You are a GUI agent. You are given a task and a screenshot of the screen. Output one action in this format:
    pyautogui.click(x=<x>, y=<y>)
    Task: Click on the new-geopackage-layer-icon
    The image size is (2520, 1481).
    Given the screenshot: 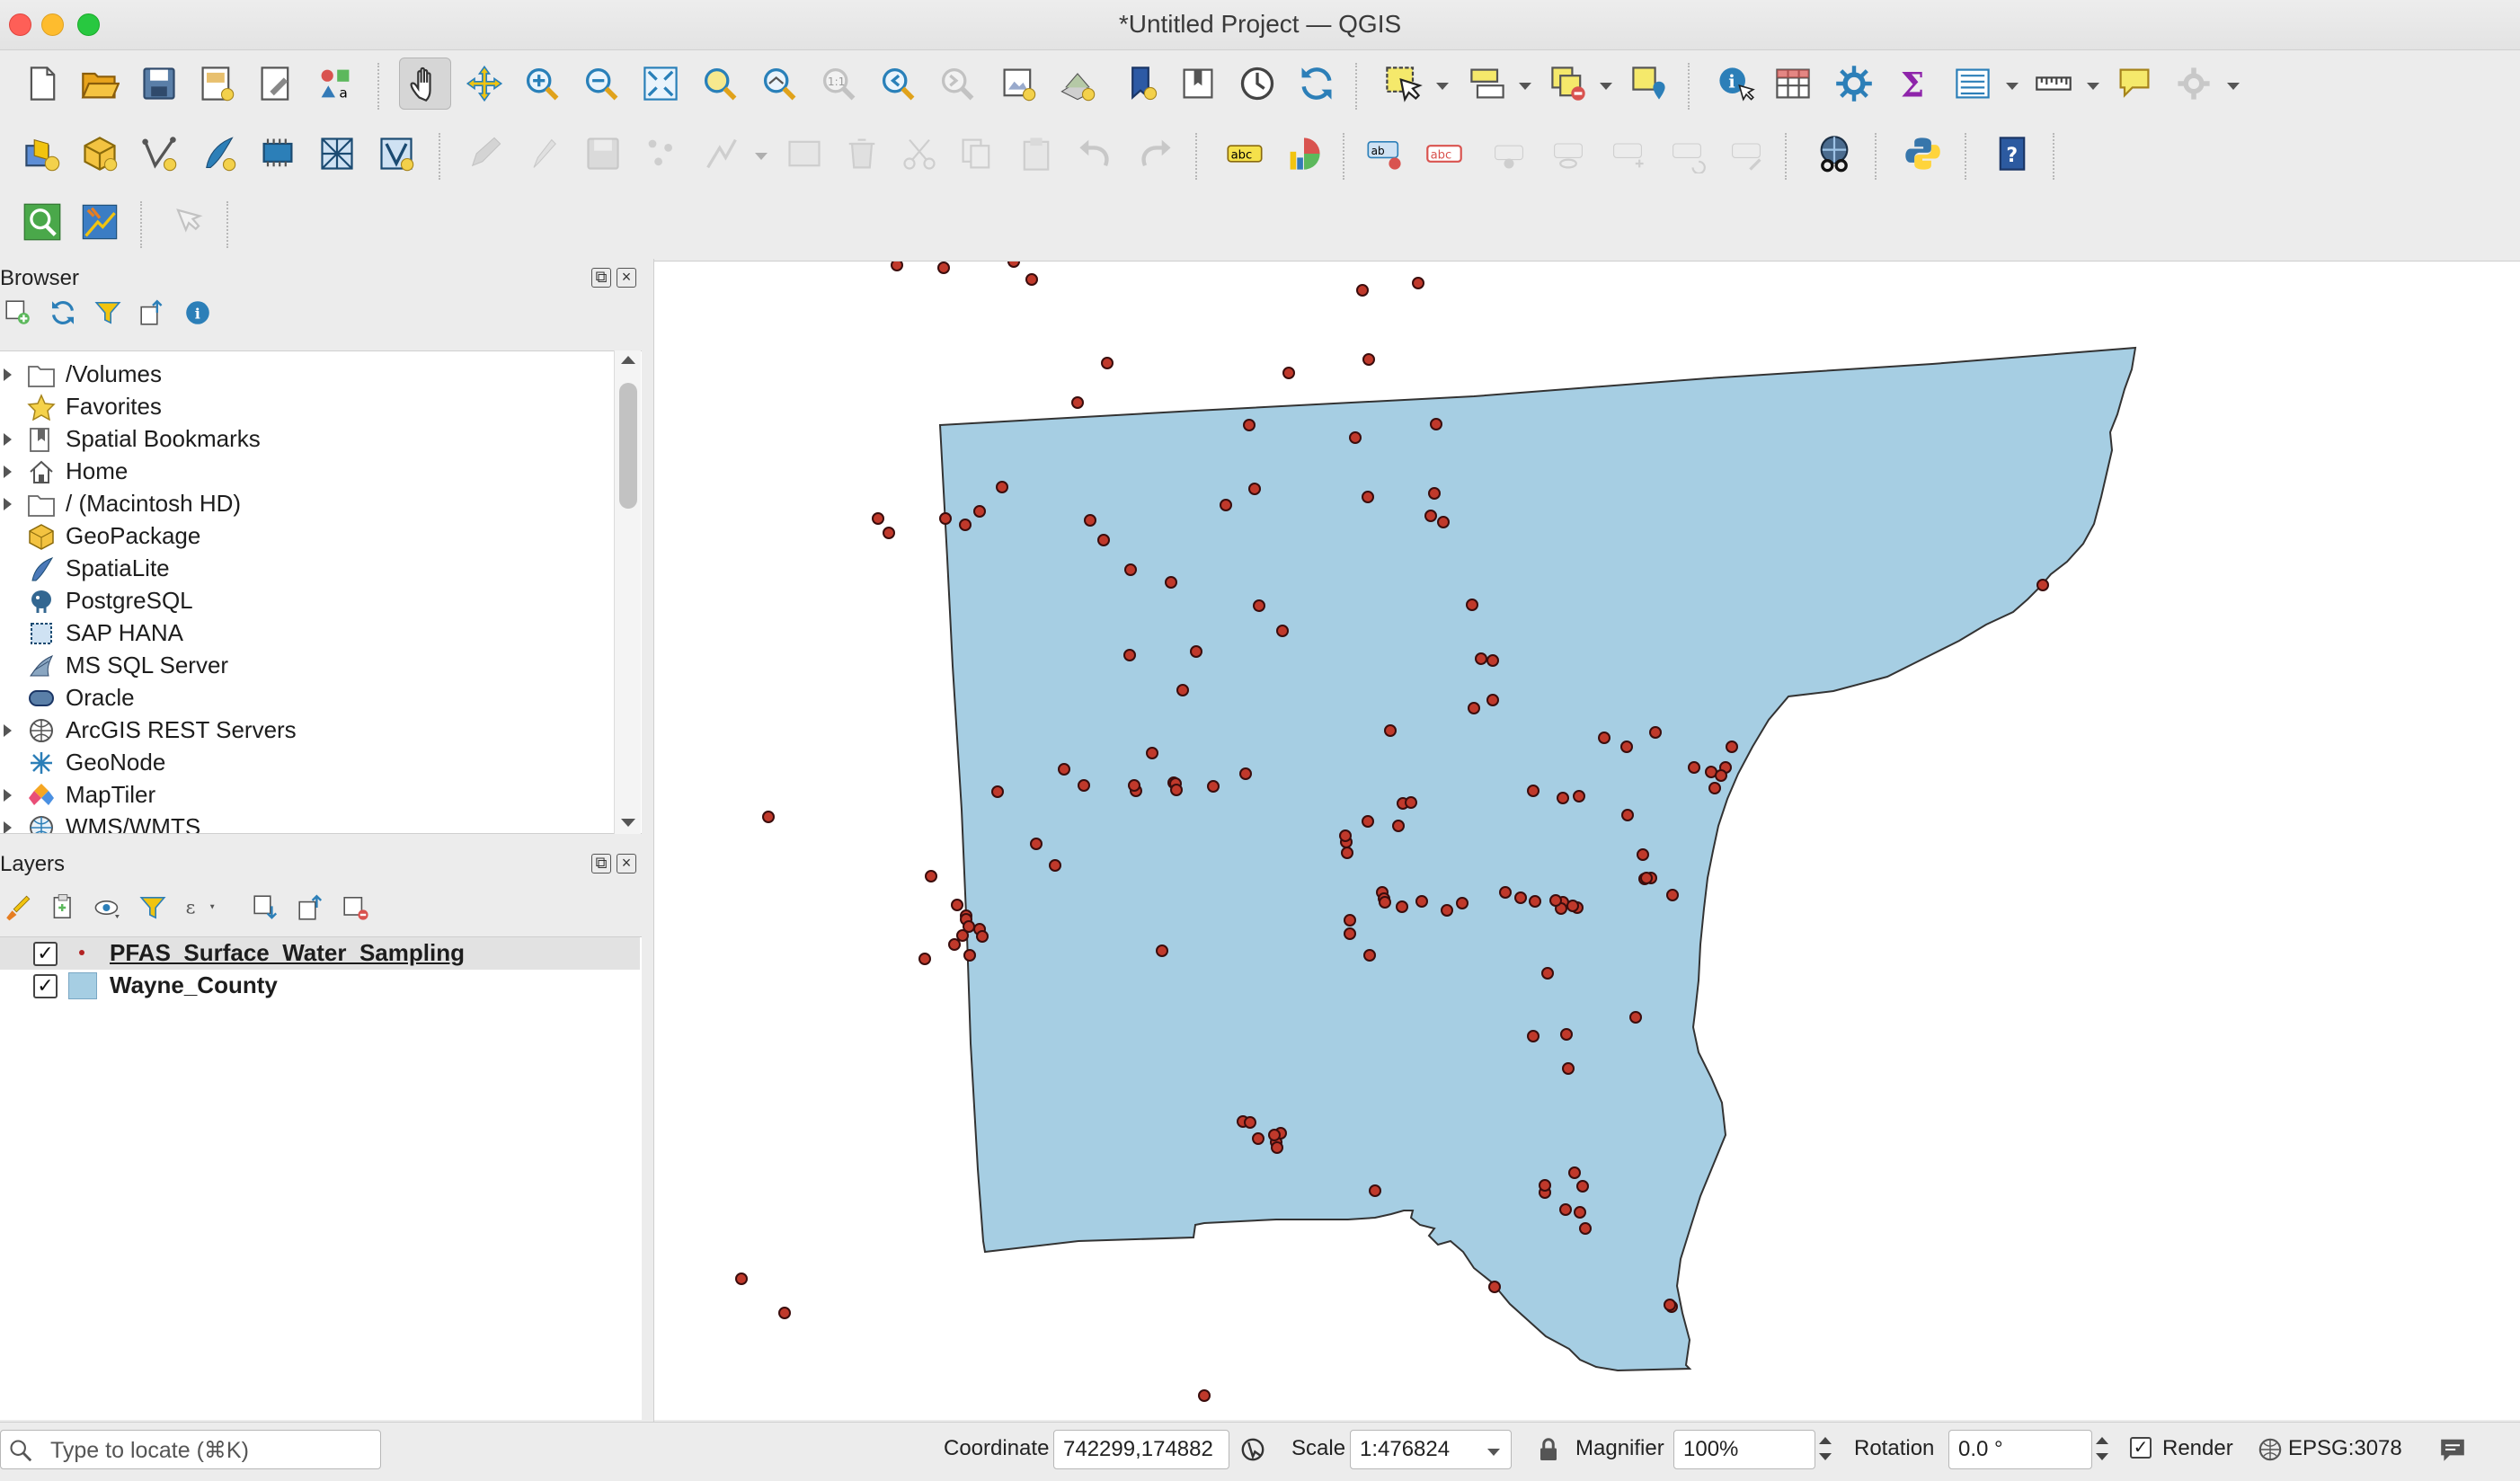 What is the action you would take?
    pyautogui.click(x=100, y=154)
    